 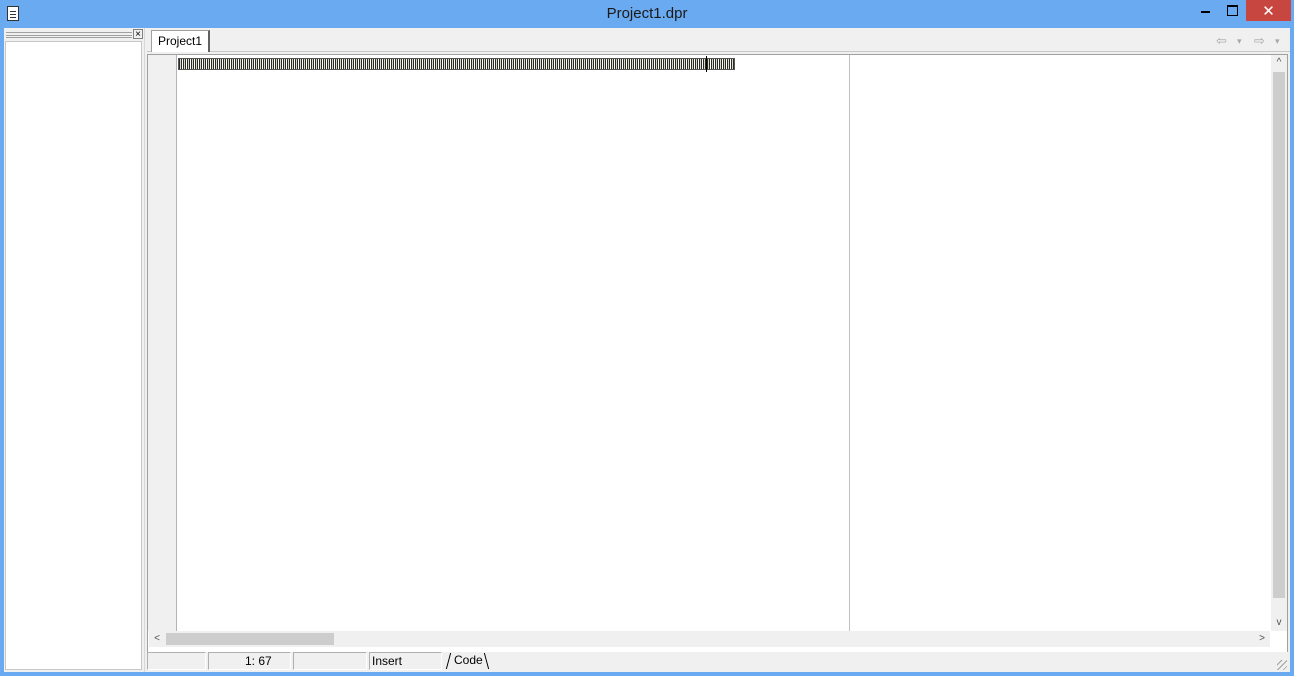 I want to click on close-button: ✕, so click(x=1268, y=10).